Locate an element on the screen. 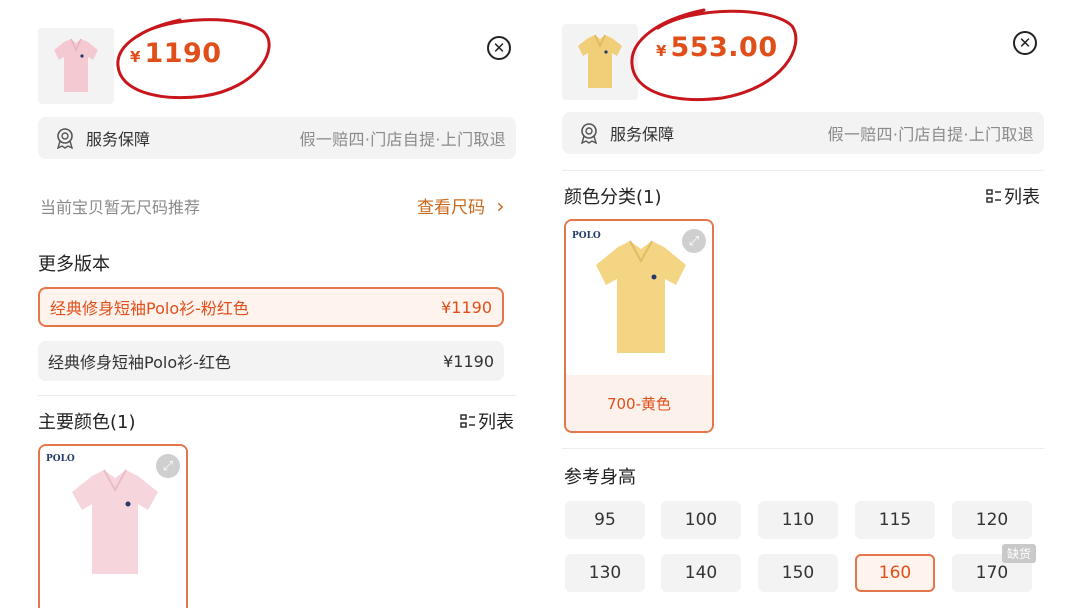  height-option-110: 110 is located at coordinates (798, 520).